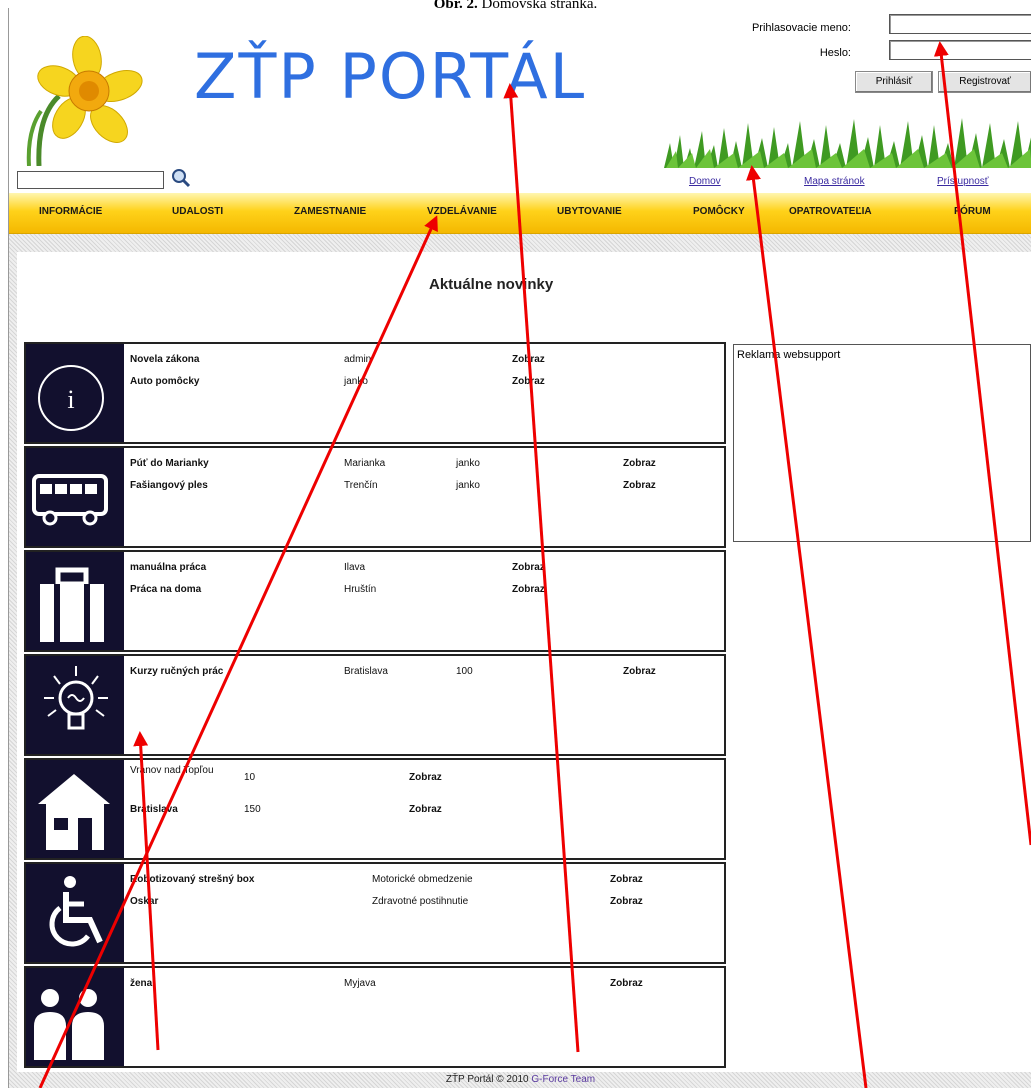 Image resolution: width=1031 pixels, height=1088 pixels. Describe the element at coordinates (462, 211) in the screenshot. I see `nav-item-vzdelavanie: VZDELÁVANIE` at that location.